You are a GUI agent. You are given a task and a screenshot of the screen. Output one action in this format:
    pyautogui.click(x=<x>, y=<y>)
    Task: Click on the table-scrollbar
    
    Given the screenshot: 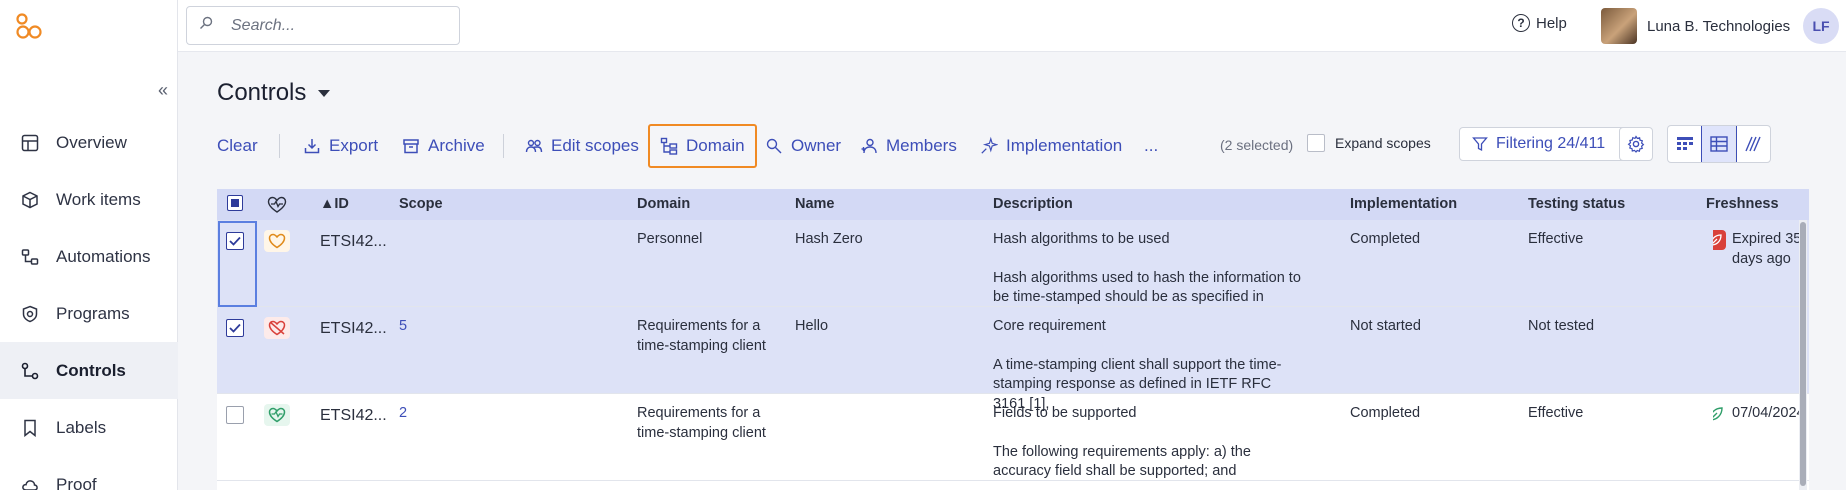 What is the action you would take?
    pyautogui.click(x=1803, y=355)
    